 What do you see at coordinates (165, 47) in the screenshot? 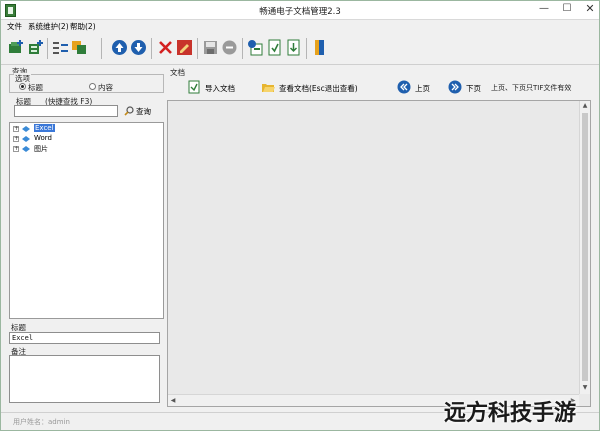
I see `delete-icon` at bounding box center [165, 47].